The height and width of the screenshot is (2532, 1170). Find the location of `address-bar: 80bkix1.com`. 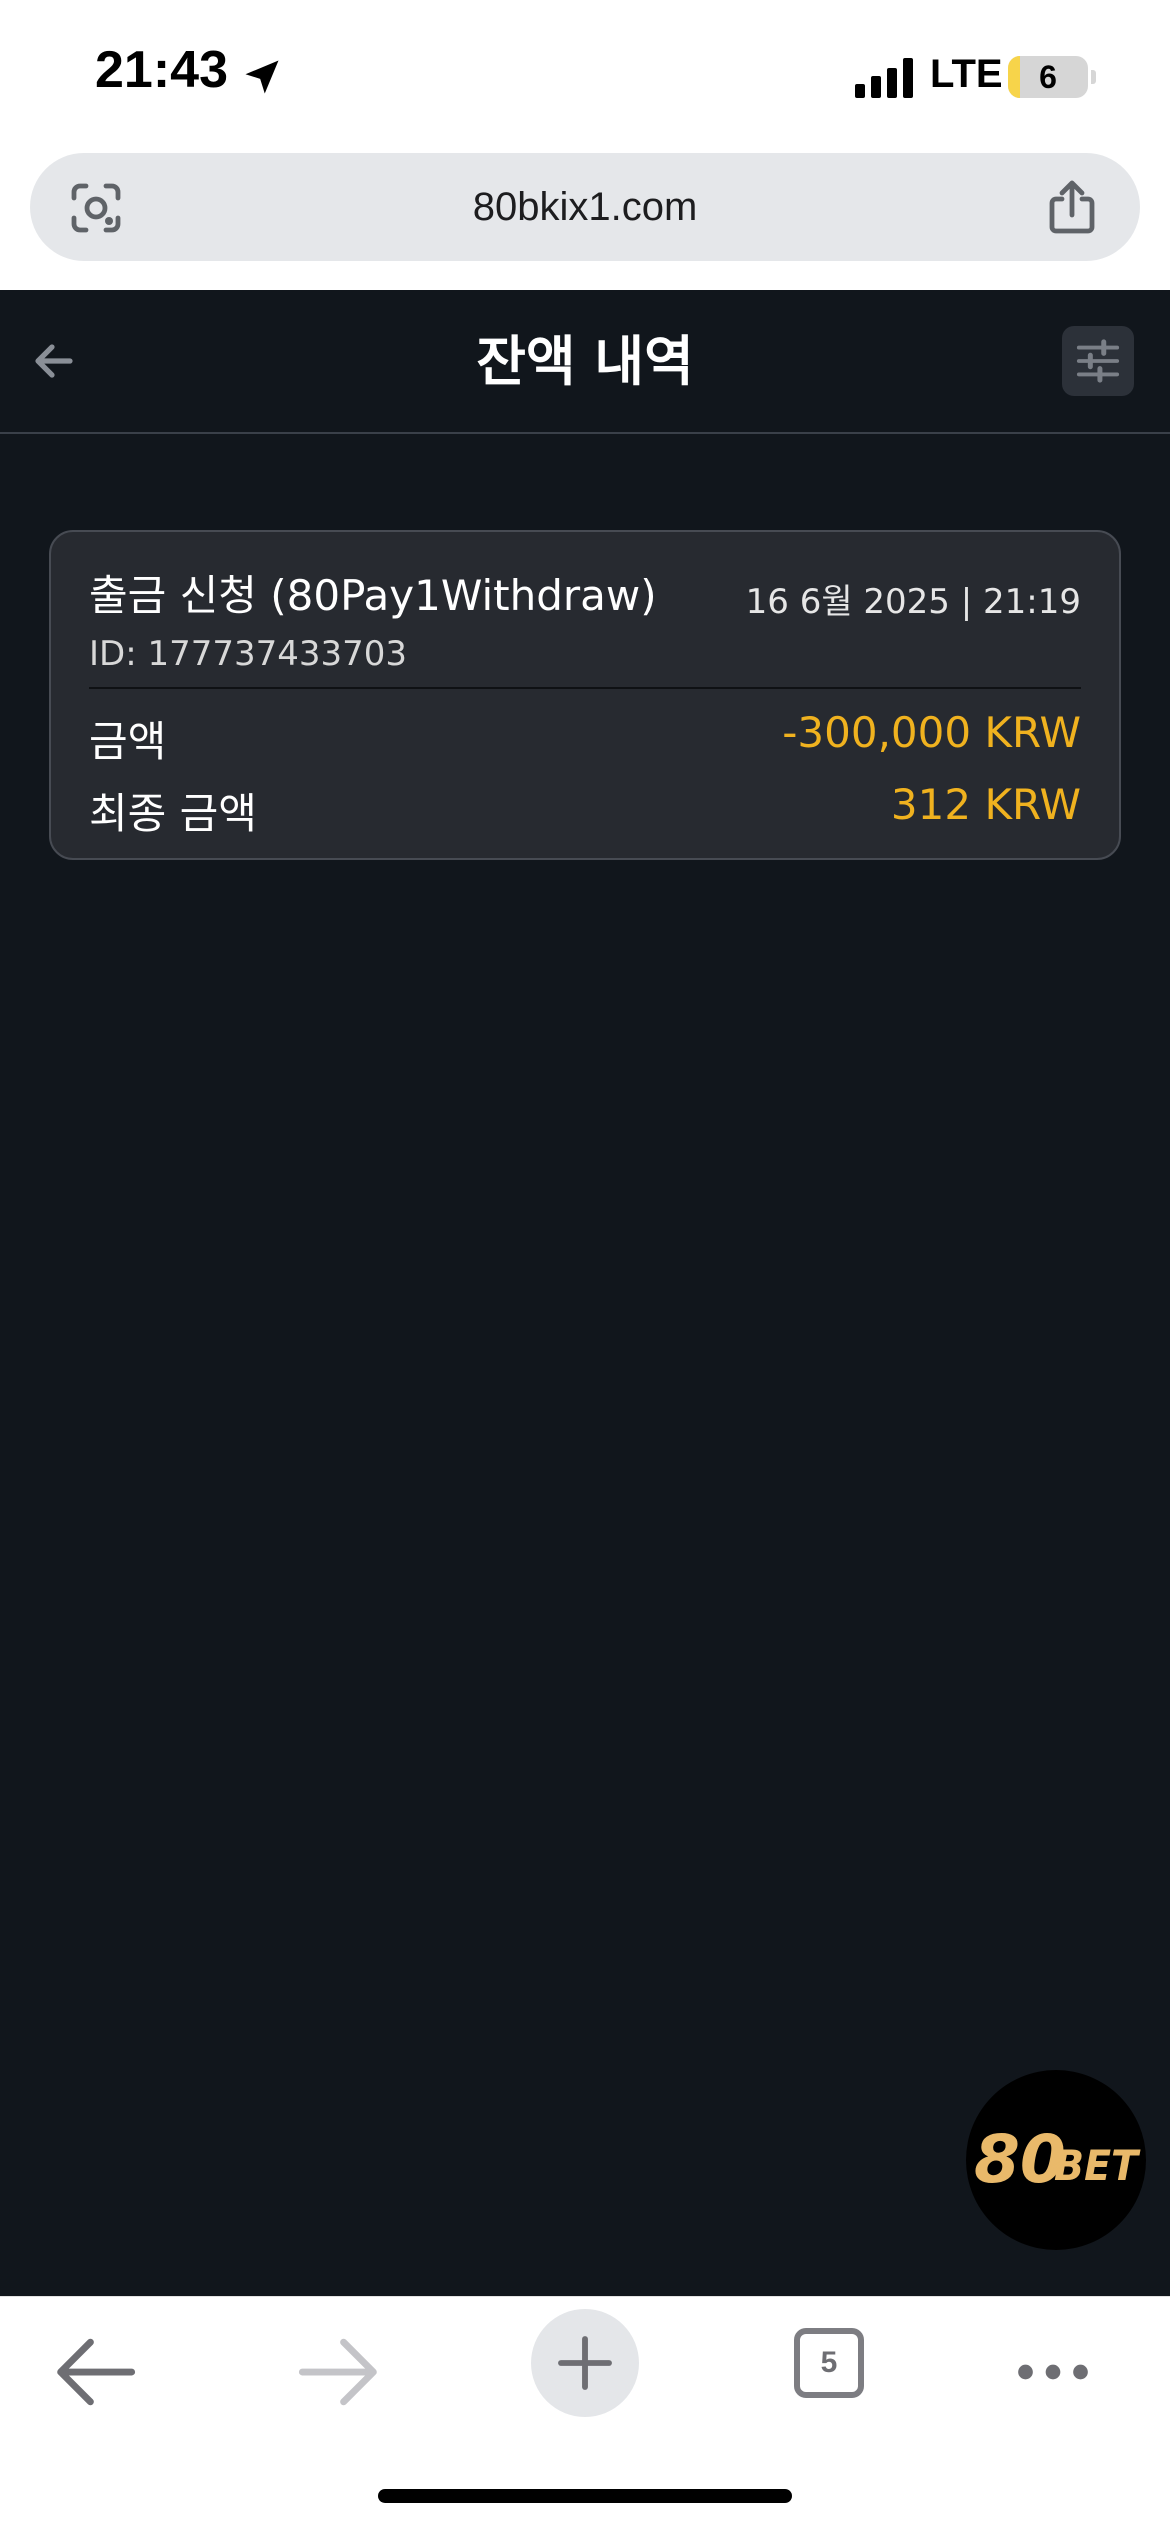

address-bar: 80bkix1.com is located at coordinates (585, 207).